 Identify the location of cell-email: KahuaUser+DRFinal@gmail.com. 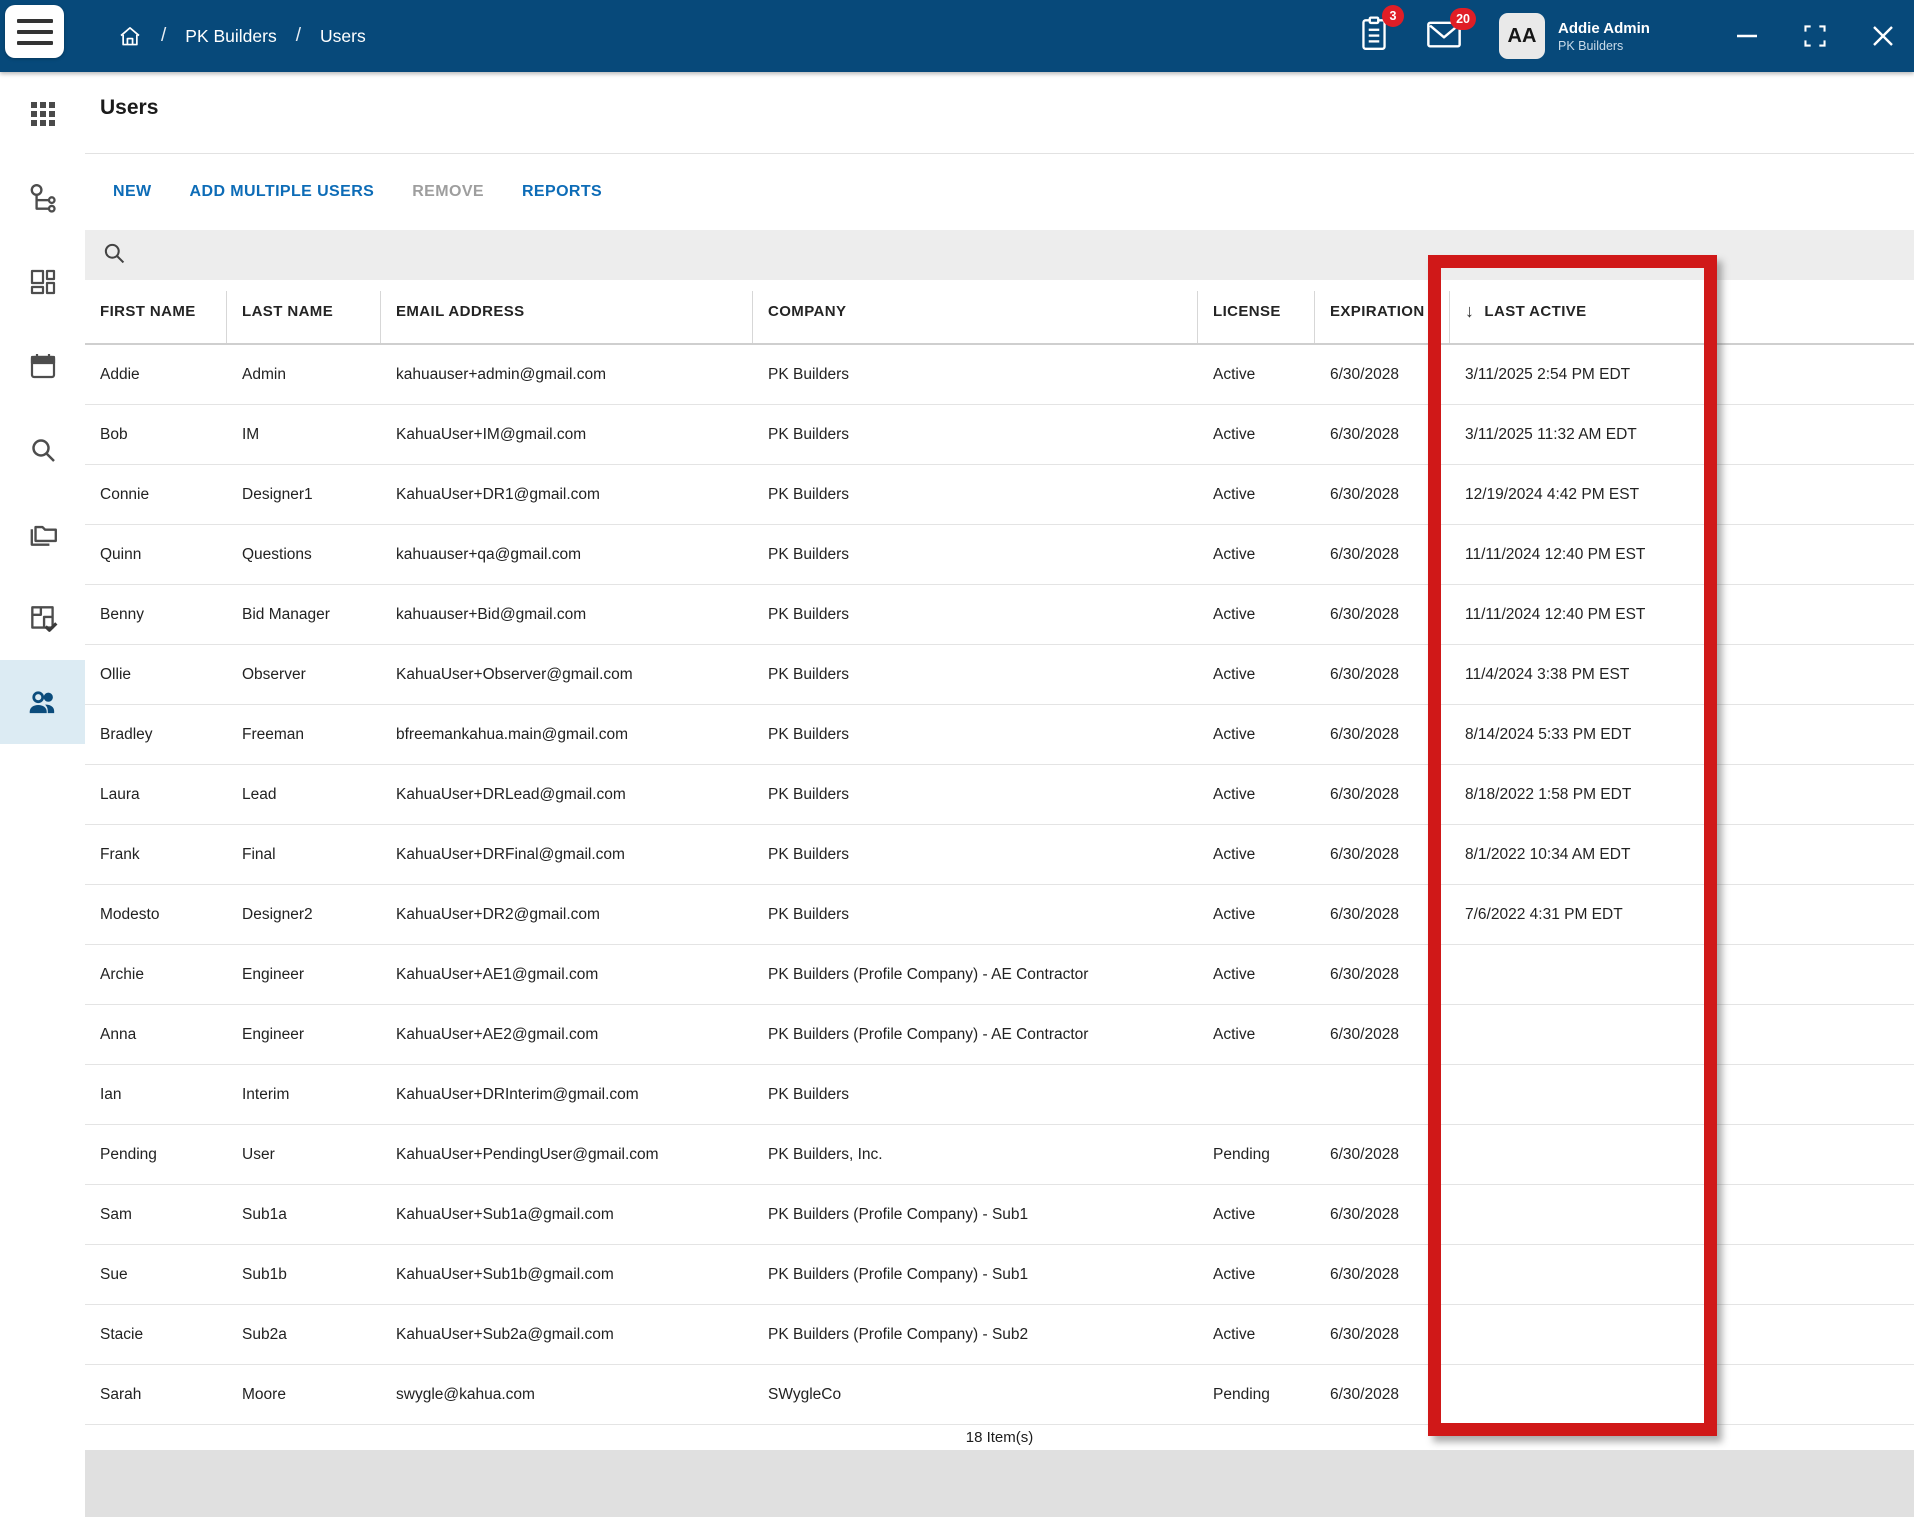
(510, 854).